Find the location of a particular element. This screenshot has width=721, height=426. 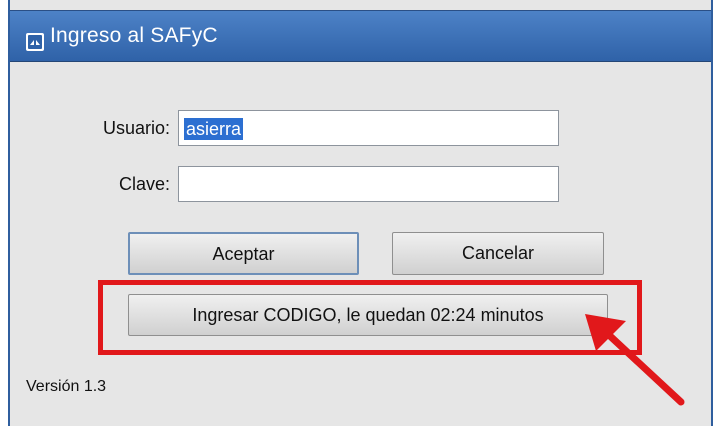

version-label: Versión 1.3 is located at coordinates (66, 386).